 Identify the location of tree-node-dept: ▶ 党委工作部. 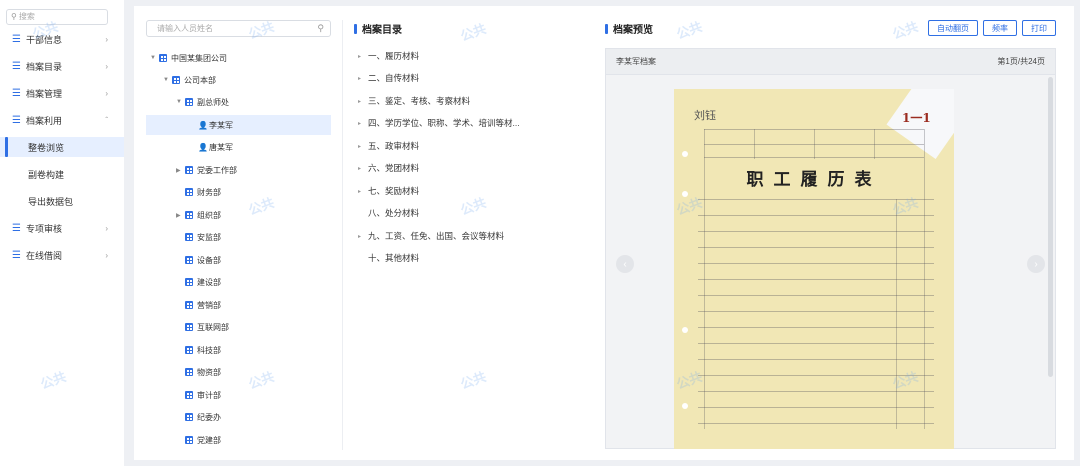
(206, 170).